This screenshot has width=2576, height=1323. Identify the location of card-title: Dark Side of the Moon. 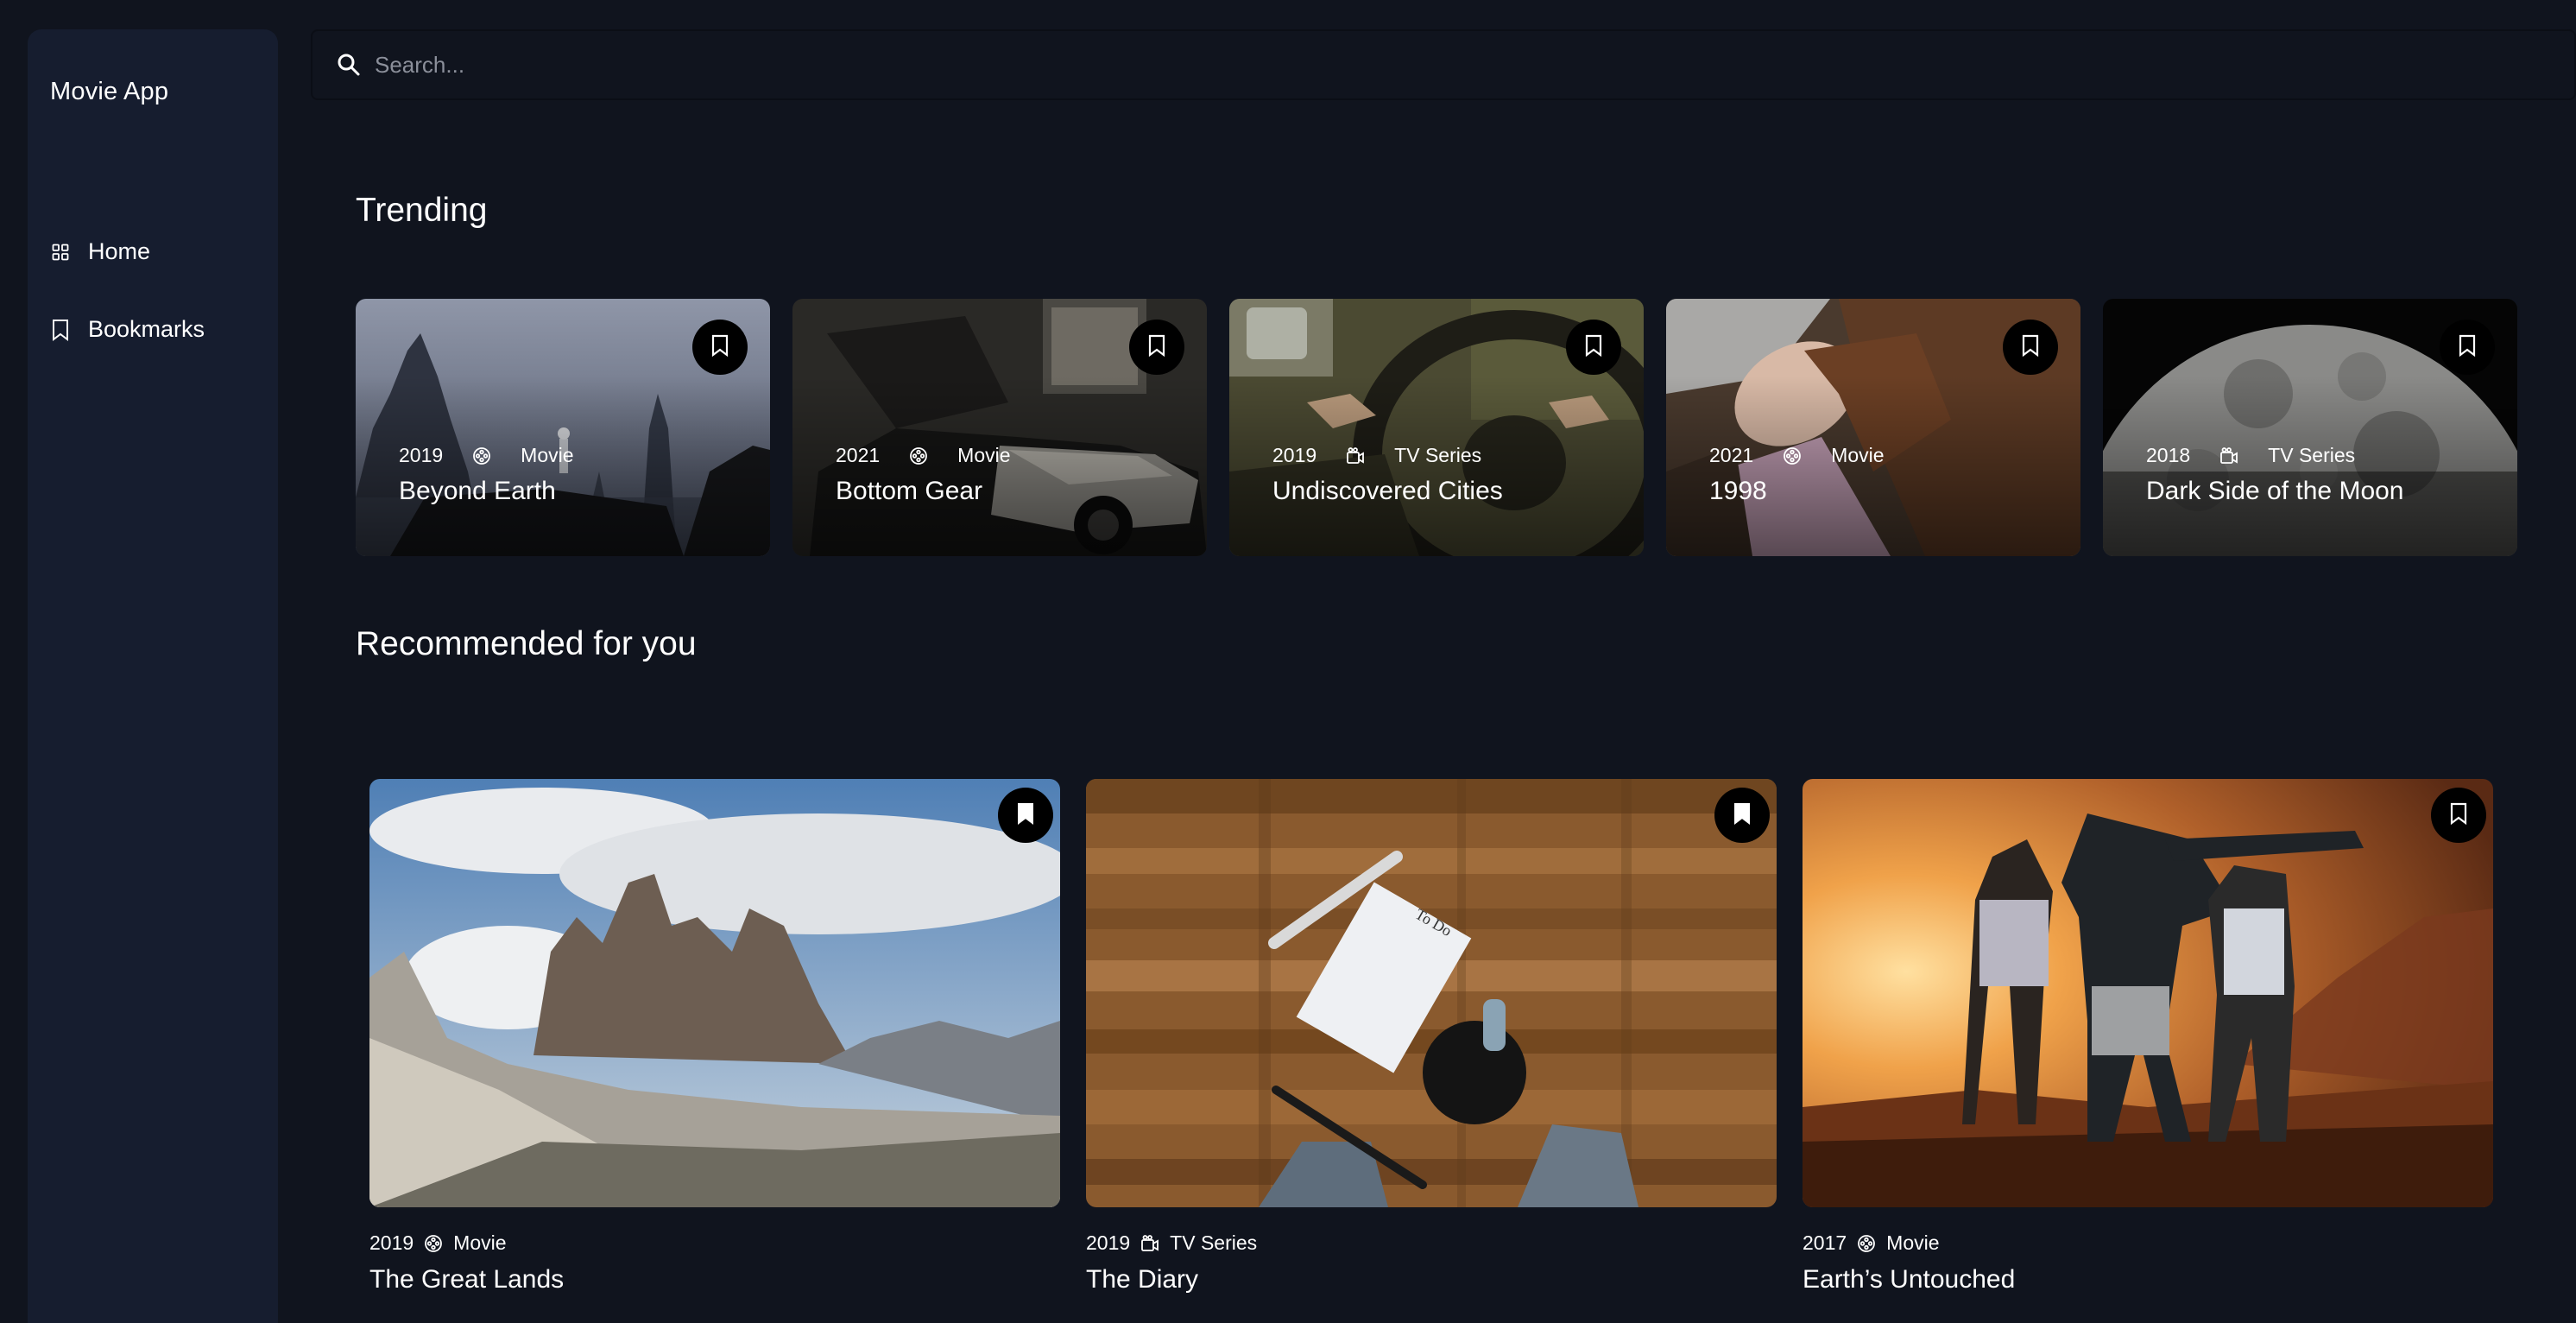
(2275, 491).